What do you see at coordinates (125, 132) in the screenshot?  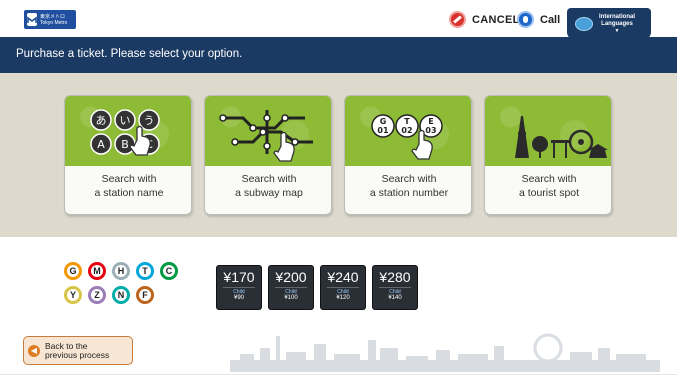 I see `station-name-icon: あ い う A B C` at bounding box center [125, 132].